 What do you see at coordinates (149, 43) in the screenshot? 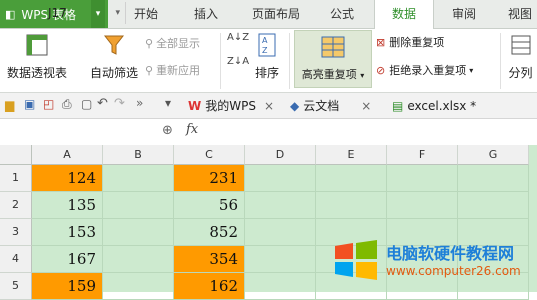
I see `funnel-small-icon: ⚲` at bounding box center [149, 43].